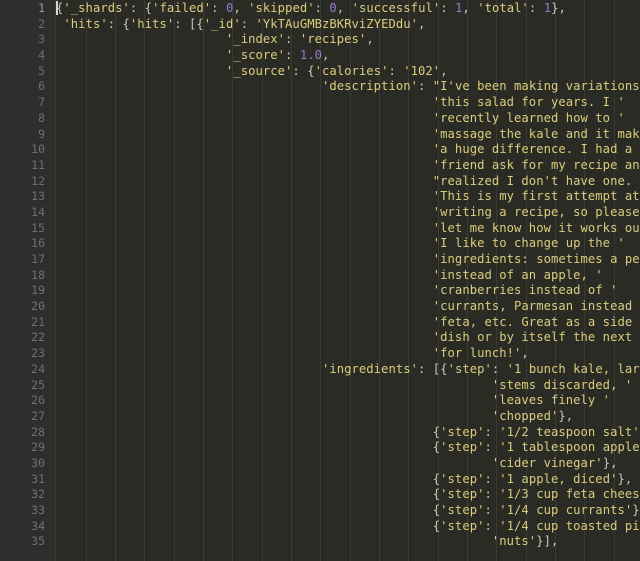  What do you see at coordinates (348, 135) in the screenshot?
I see `code-line: 'massage the kale and it makes '` at bounding box center [348, 135].